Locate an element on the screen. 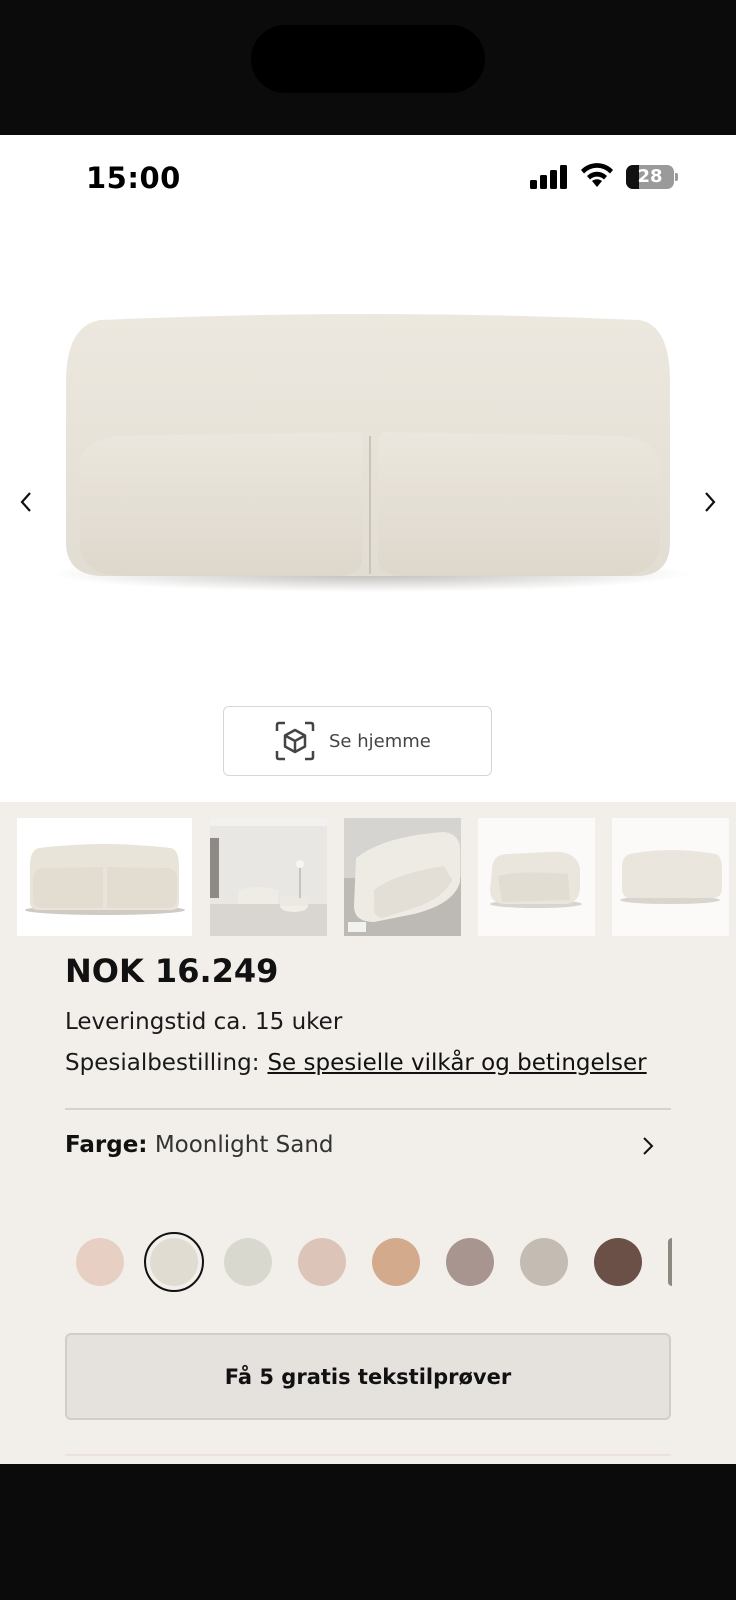 This screenshot has height=1600, width=736. battery-icon: 28 is located at coordinates (652, 177).